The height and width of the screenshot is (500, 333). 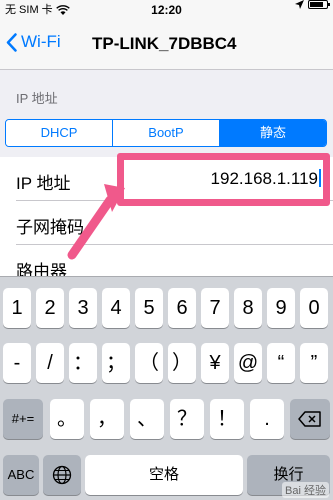 I want to click on key-punct-4: ！, so click(x=227, y=419).